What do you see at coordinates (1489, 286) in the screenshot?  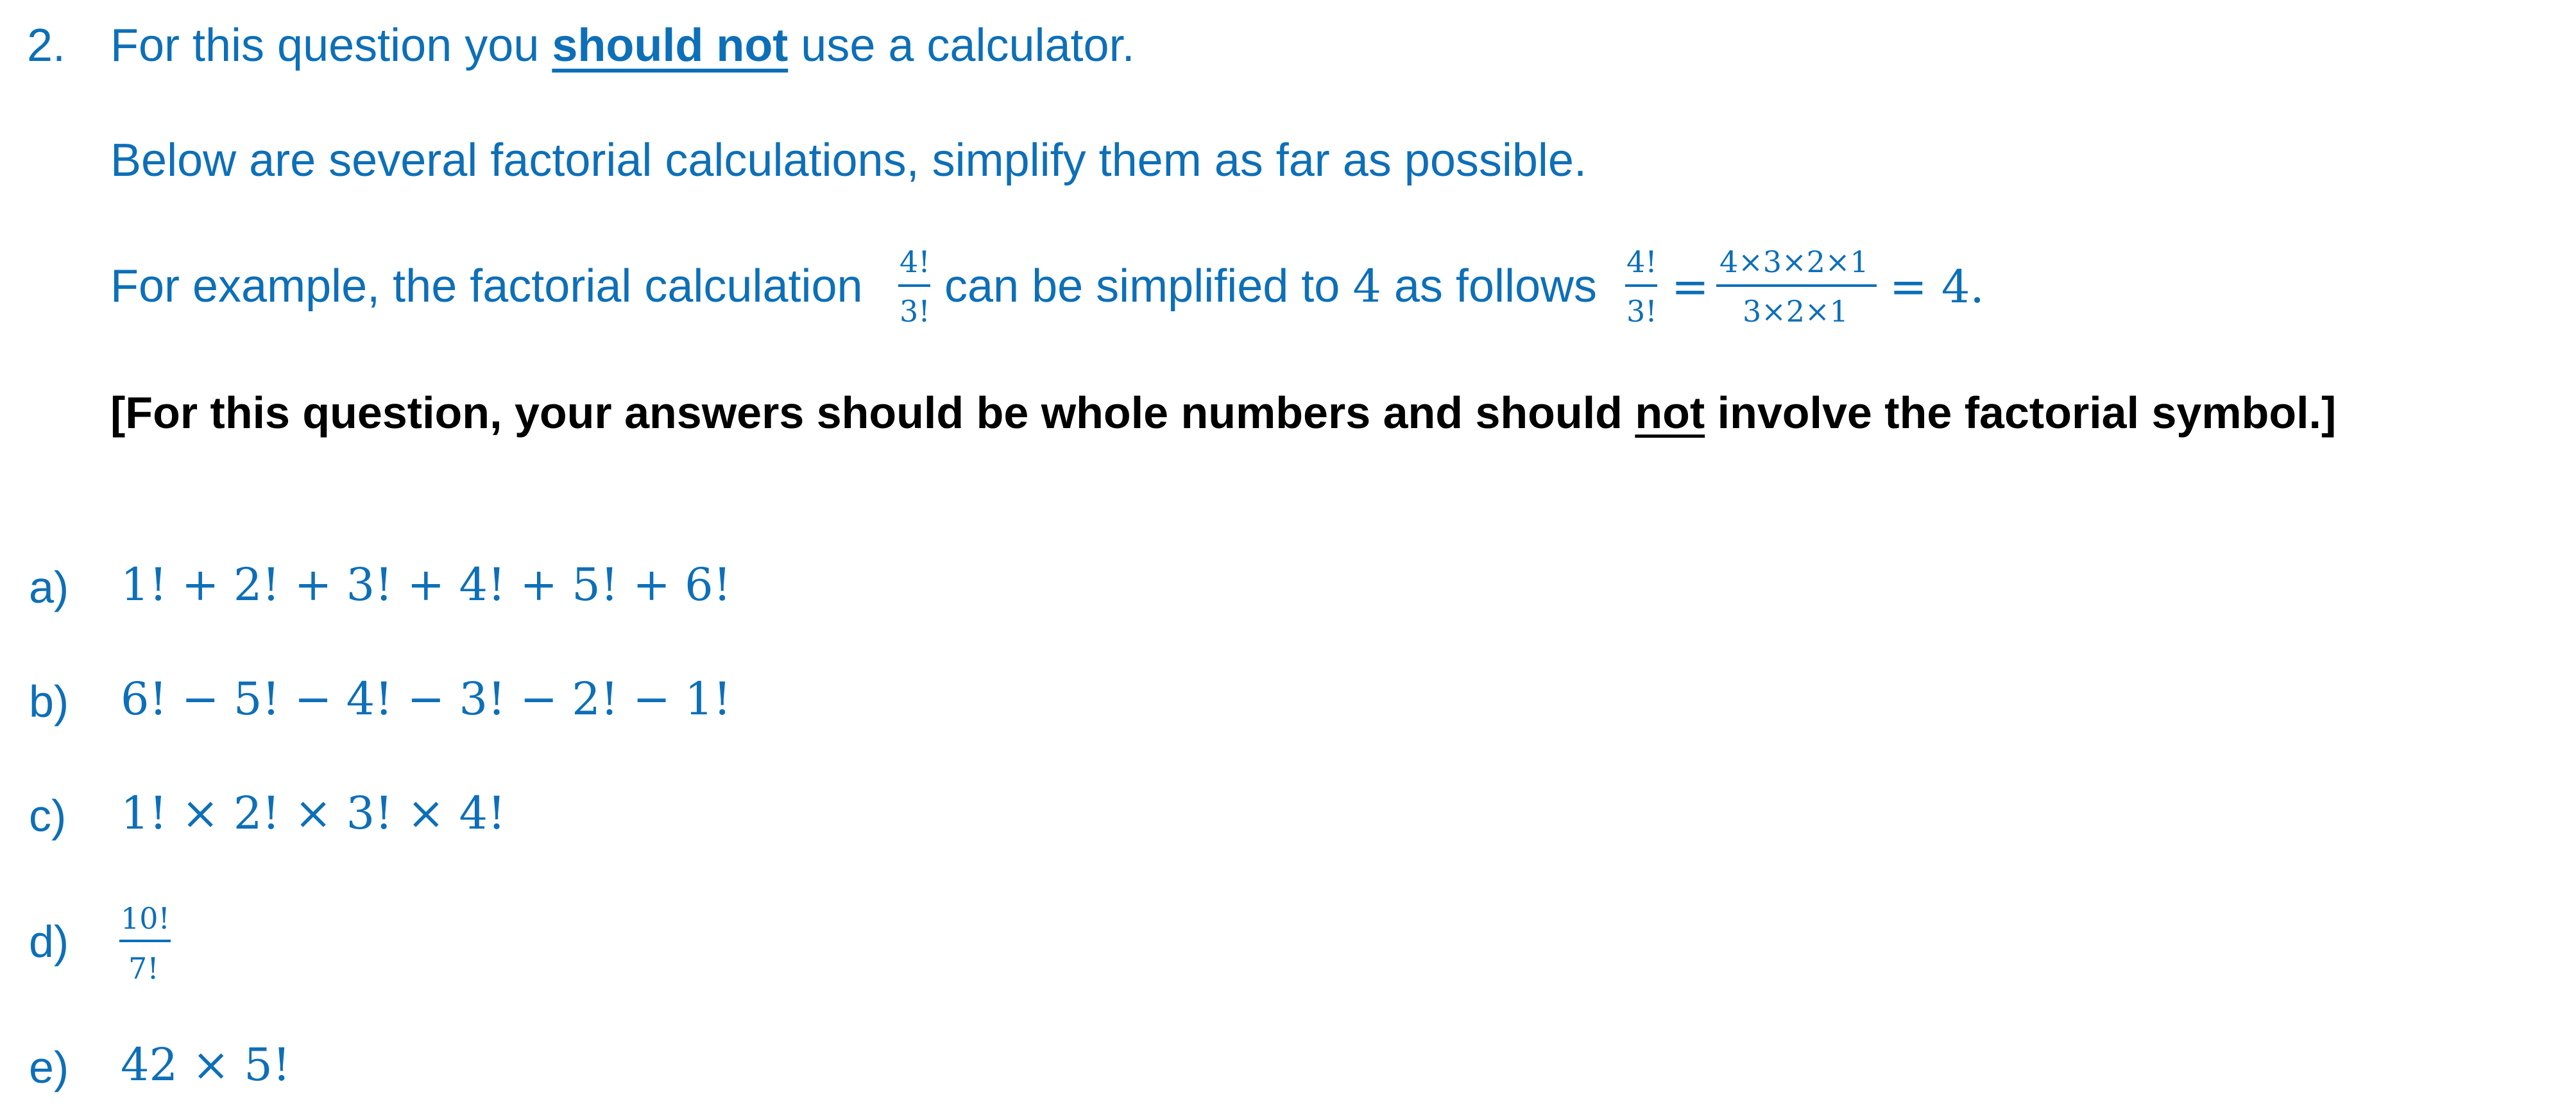 I see `example-mid-post: as follows` at bounding box center [1489, 286].